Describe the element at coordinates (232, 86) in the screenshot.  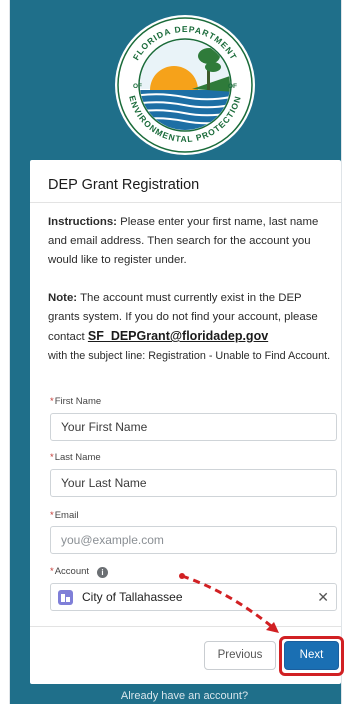
I see `logo-of-right: OF` at that location.